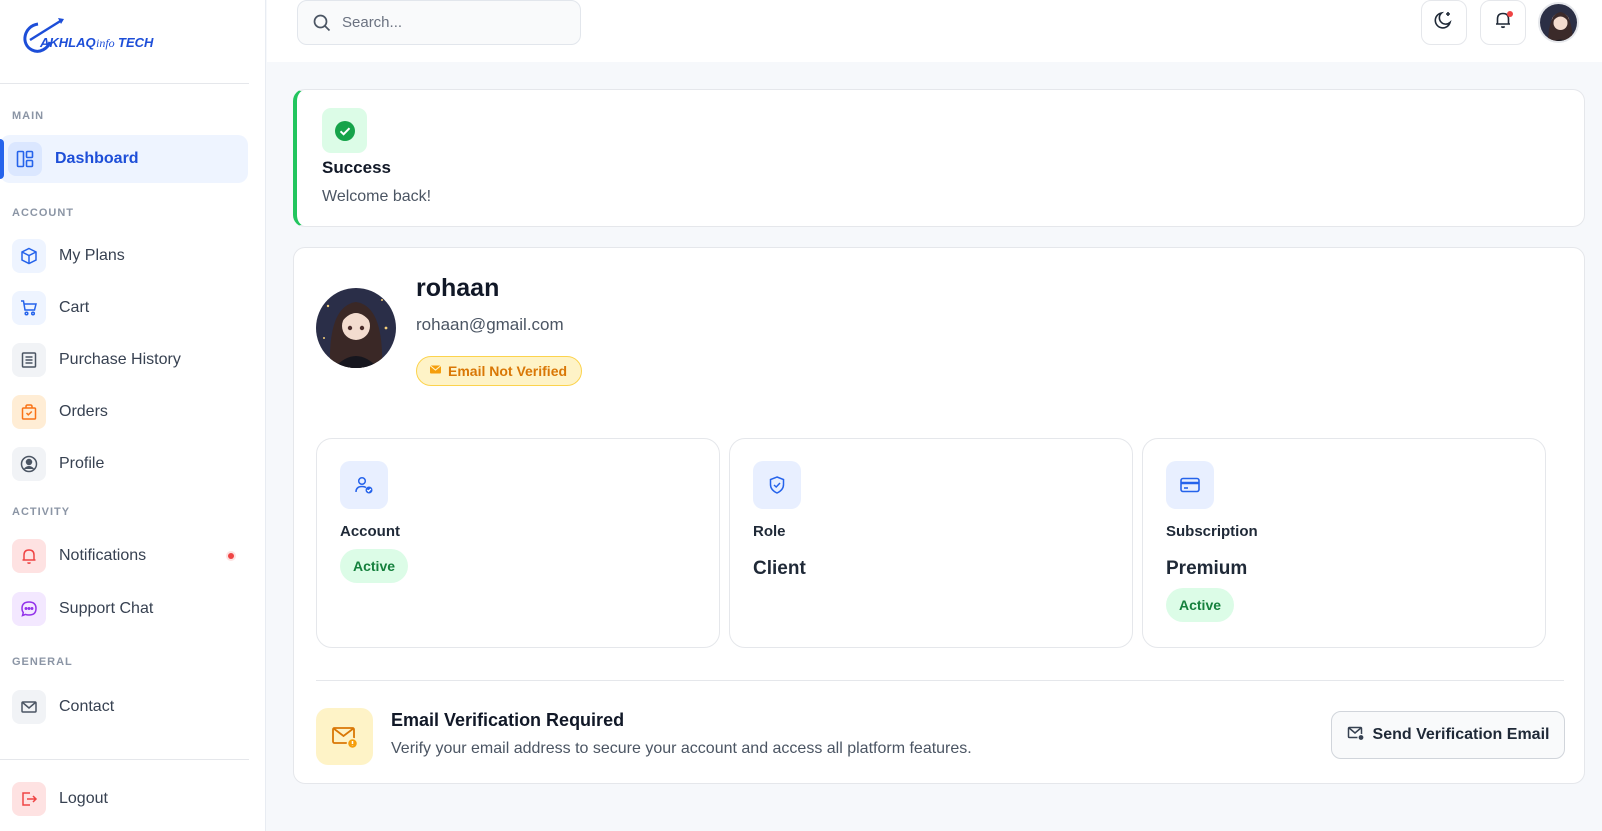  I want to click on shield-check-icon, so click(777, 485).